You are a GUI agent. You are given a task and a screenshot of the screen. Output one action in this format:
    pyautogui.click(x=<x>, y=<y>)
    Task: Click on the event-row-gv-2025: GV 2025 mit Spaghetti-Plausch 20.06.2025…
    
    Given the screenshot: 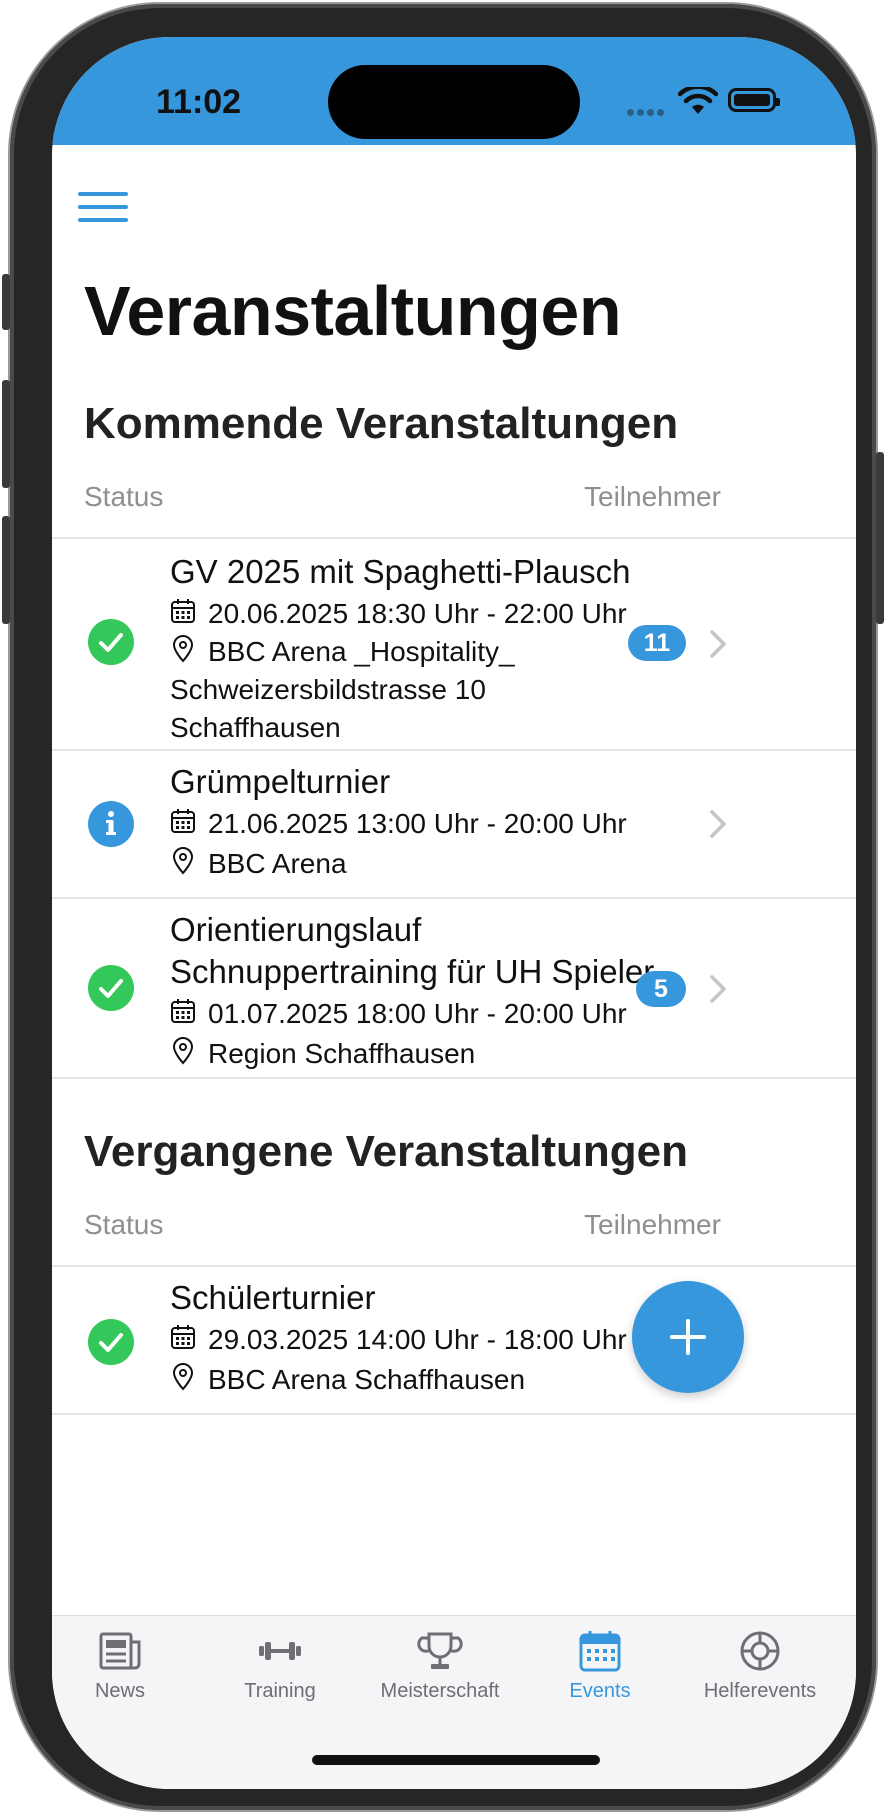 What is the action you would take?
    pyautogui.click(x=454, y=644)
    